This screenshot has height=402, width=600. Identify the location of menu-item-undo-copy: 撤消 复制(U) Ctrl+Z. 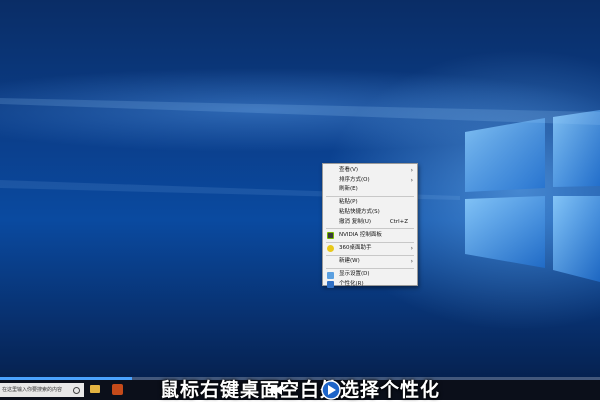
(370, 223).